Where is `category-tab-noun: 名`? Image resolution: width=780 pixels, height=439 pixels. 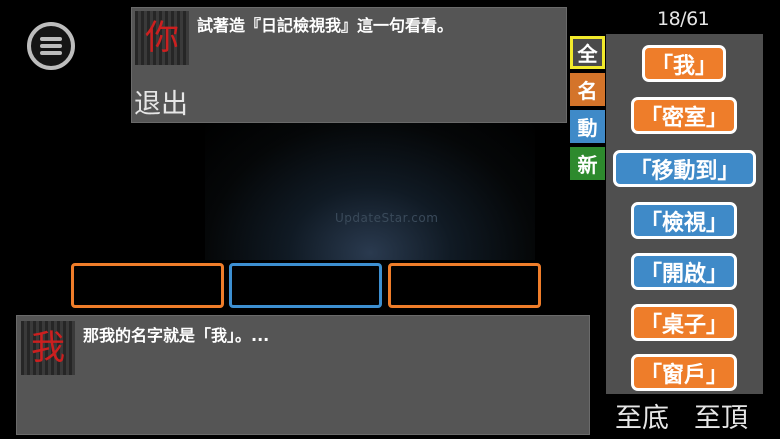
category-tab-noun: 名 is located at coordinates (587, 89).